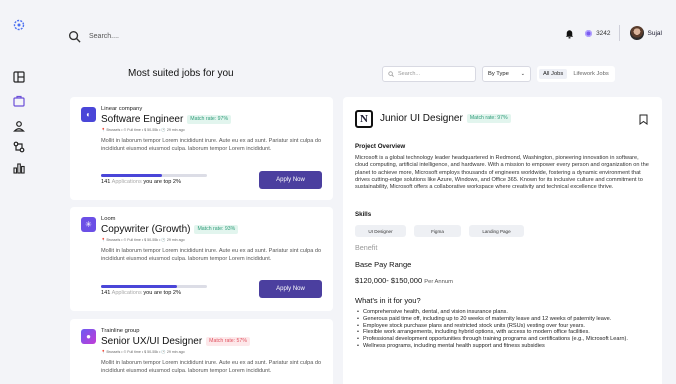 Image resolution: width=676 pixels, height=384 pixels. I want to click on job-tabs: All Jobs Lifework Jobs, so click(576, 74).